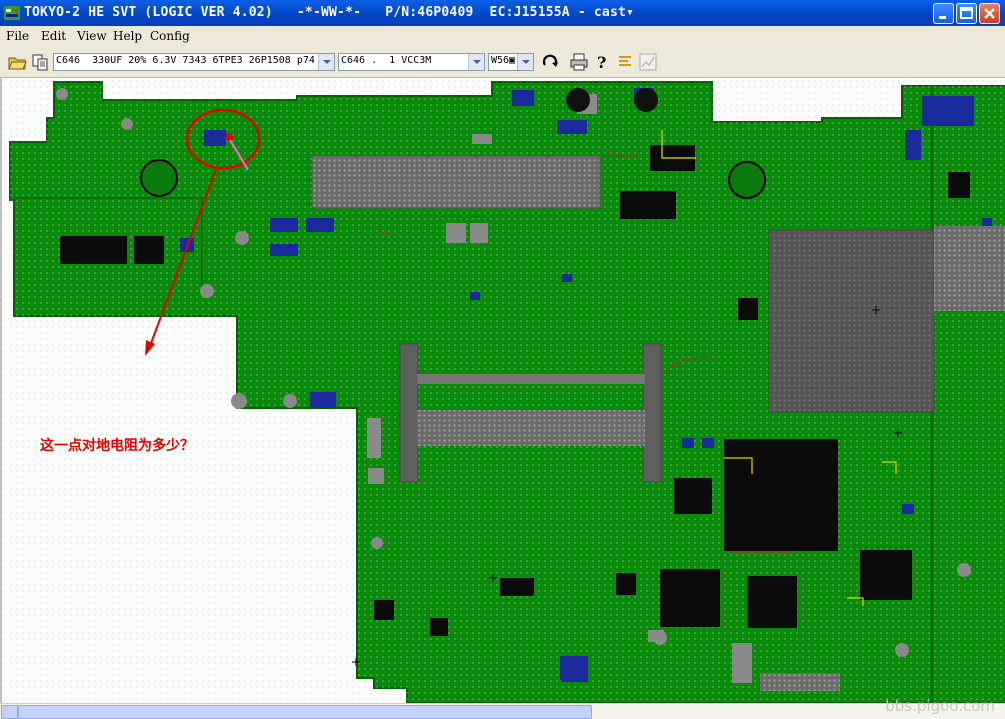  What do you see at coordinates (127, 36) in the screenshot?
I see `menu-help: Help` at bounding box center [127, 36].